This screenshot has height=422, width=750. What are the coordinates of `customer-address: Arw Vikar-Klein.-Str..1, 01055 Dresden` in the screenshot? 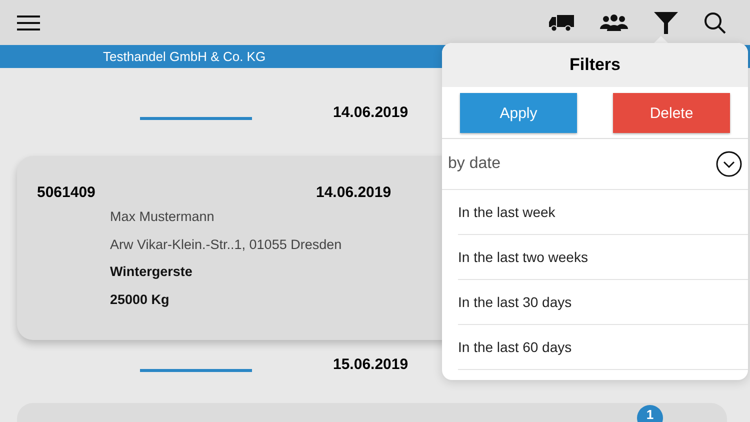 It's located at (226, 245).